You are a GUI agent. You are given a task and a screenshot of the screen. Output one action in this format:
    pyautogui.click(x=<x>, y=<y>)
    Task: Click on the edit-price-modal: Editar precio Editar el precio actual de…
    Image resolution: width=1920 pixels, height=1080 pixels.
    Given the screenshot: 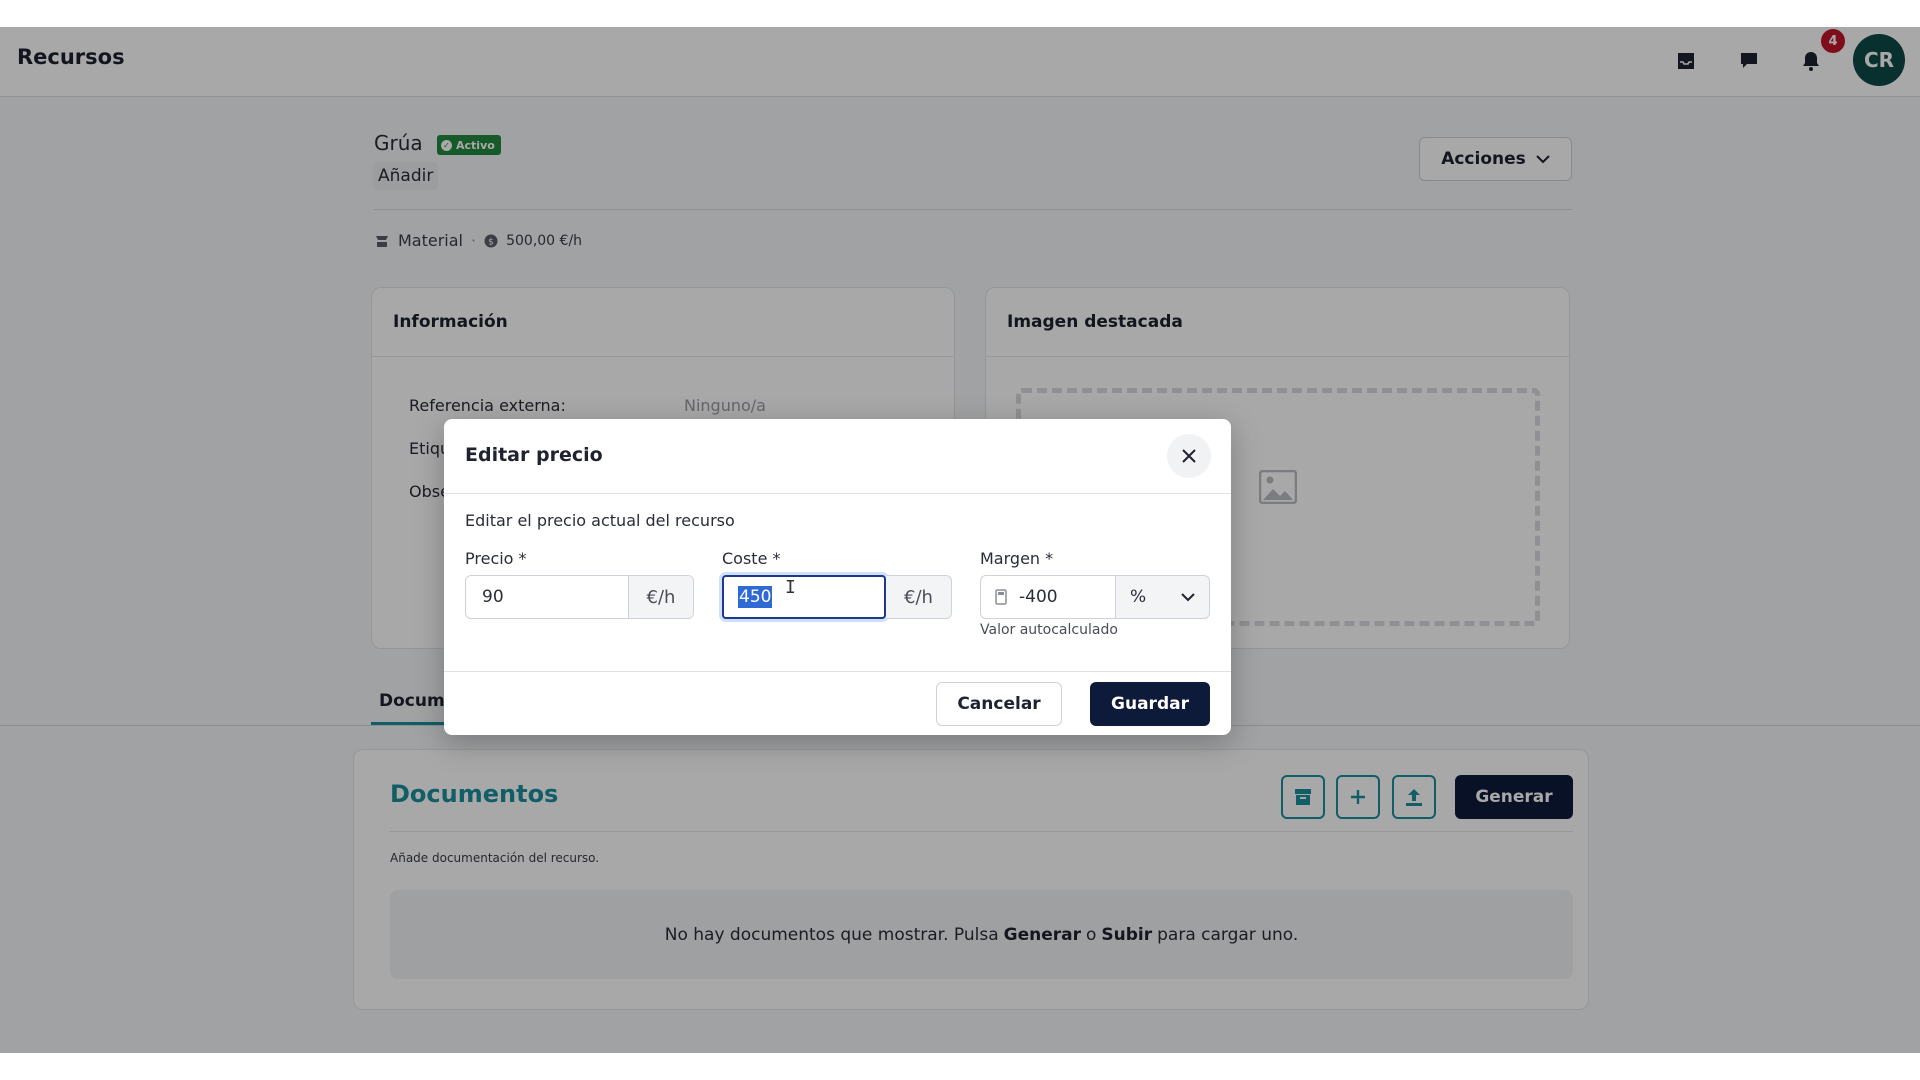 What is the action you would take?
    pyautogui.click(x=837, y=577)
    